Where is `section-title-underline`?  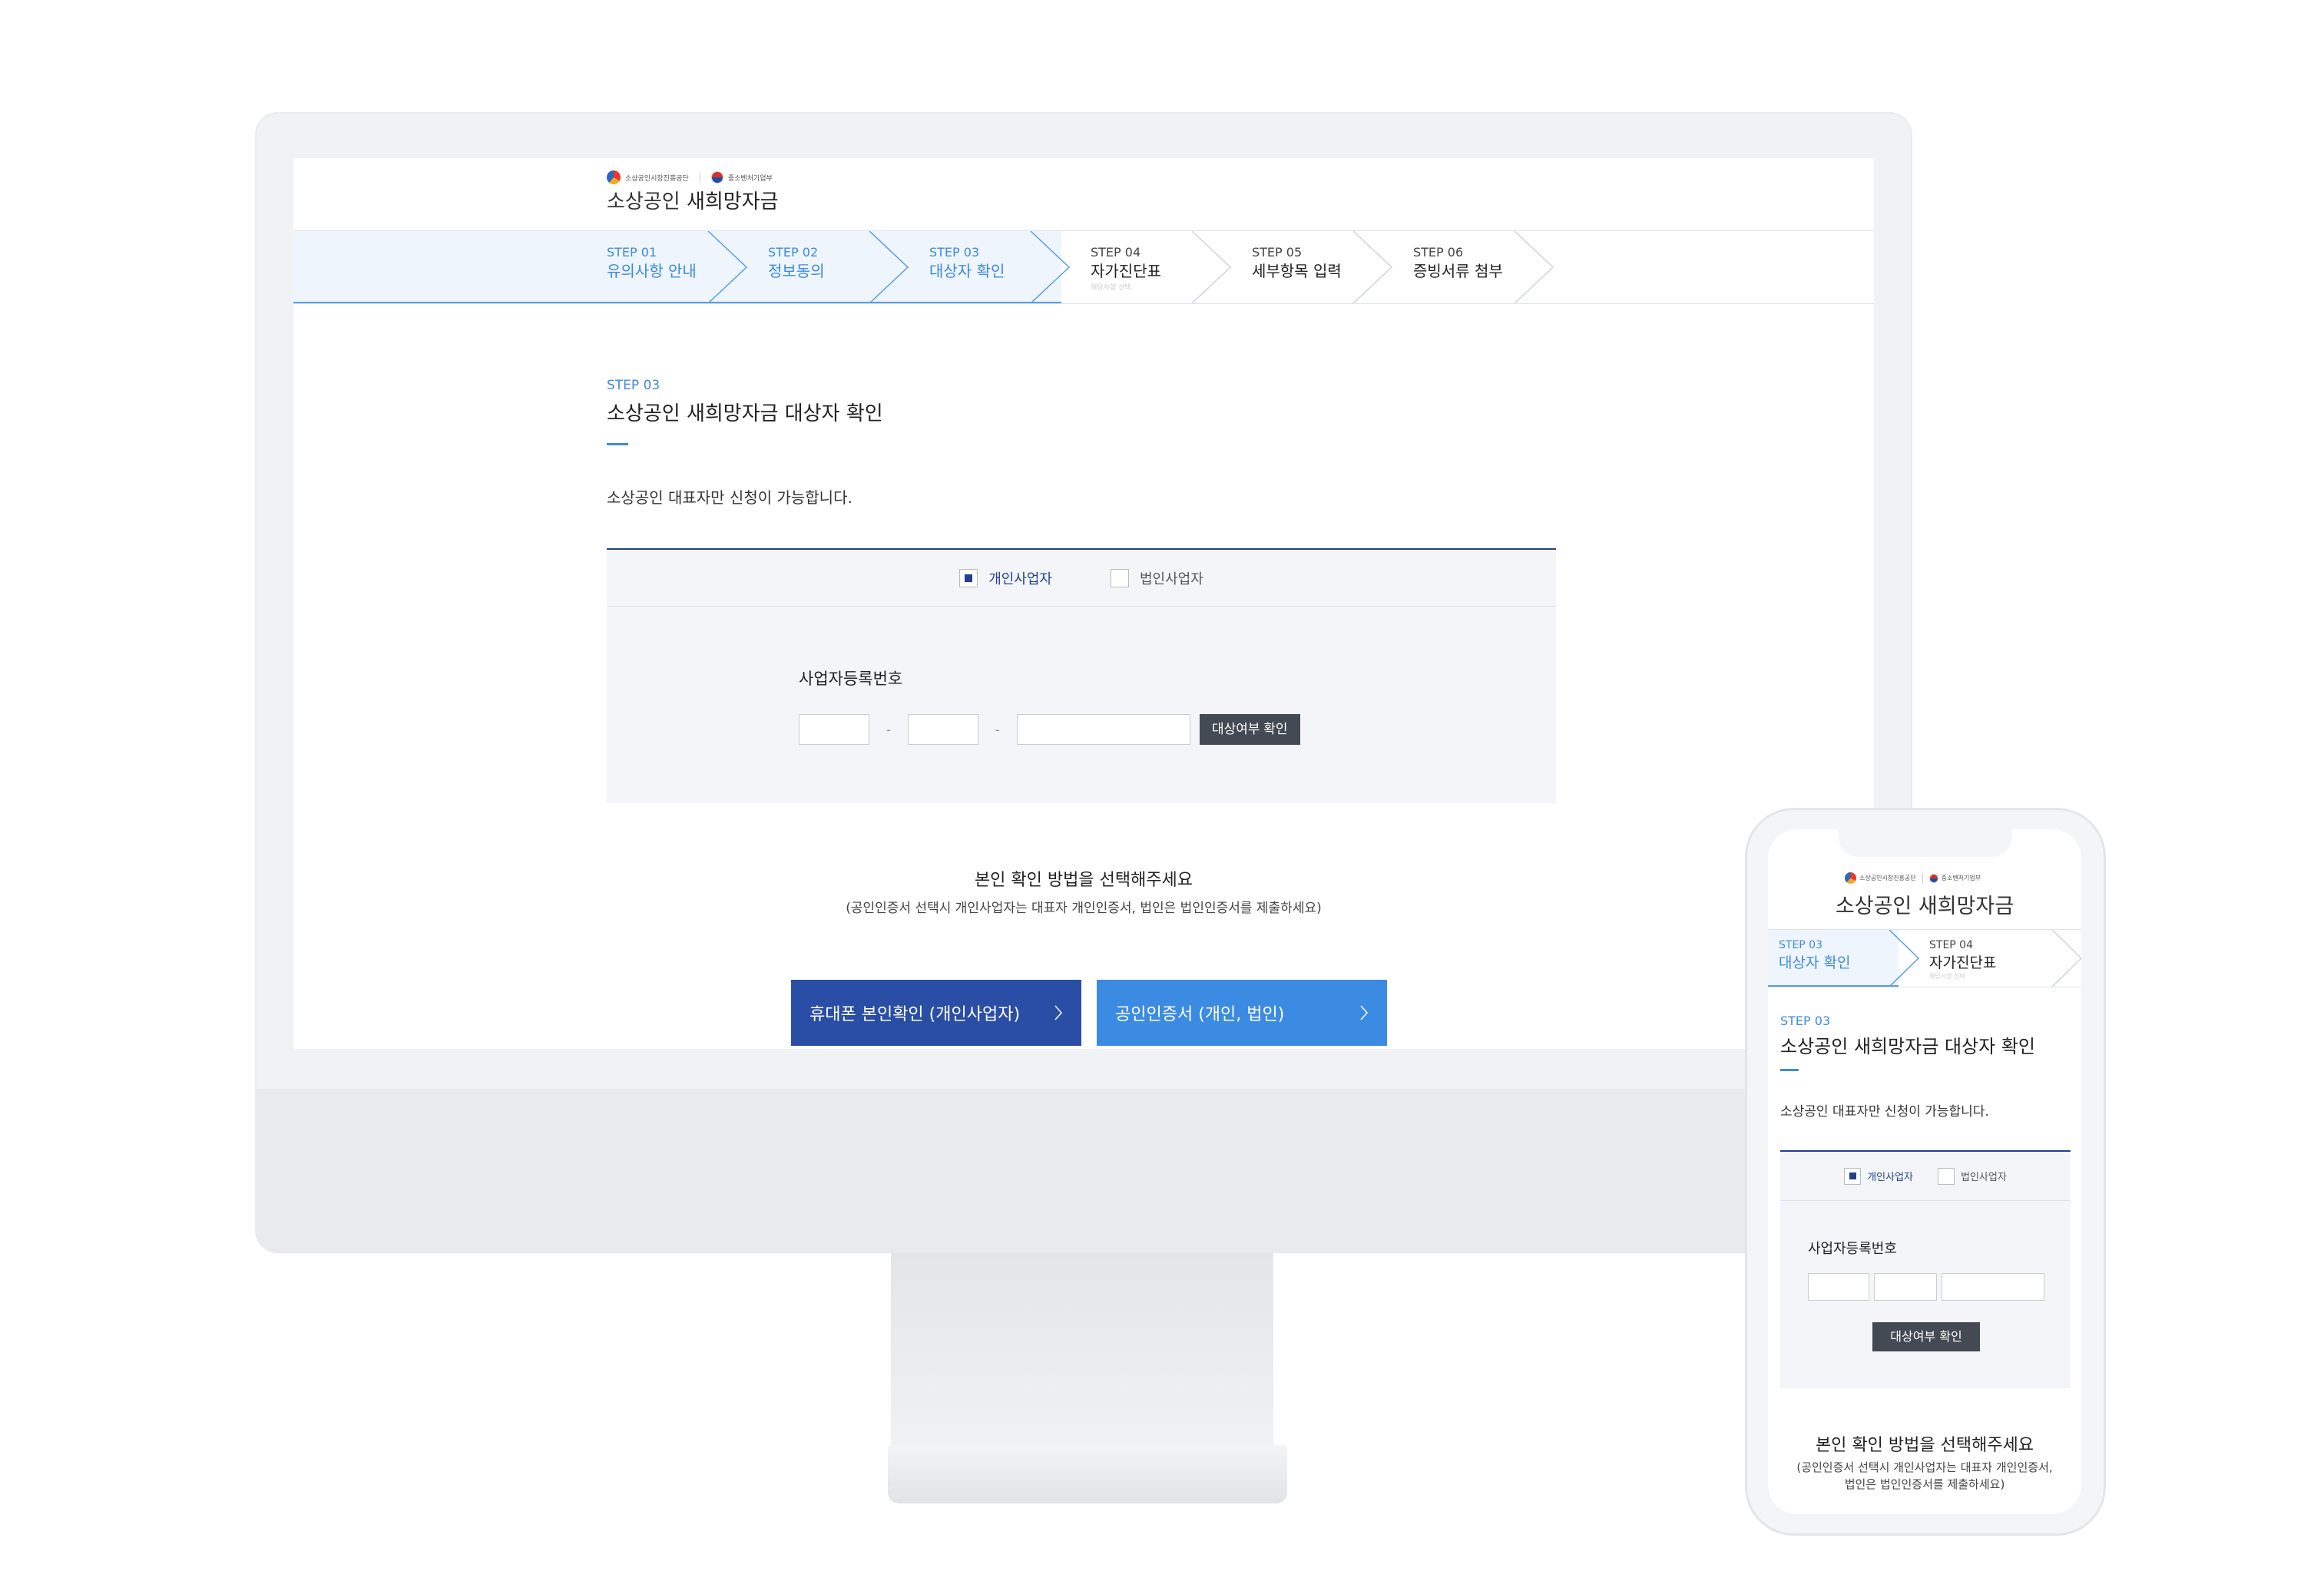
section-title-underline is located at coordinates (617, 444).